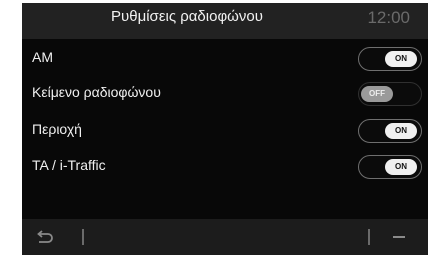 This screenshot has height=255, width=428. What do you see at coordinates (69, 165) in the screenshot?
I see `setting-label-ta-traffic: TA / i-Traffic` at bounding box center [69, 165].